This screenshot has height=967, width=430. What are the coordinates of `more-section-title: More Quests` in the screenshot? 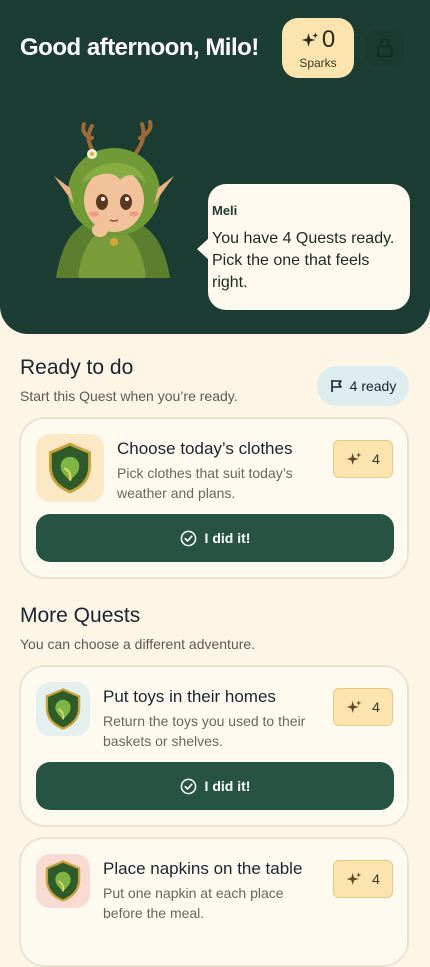 It's located at (80, 615).